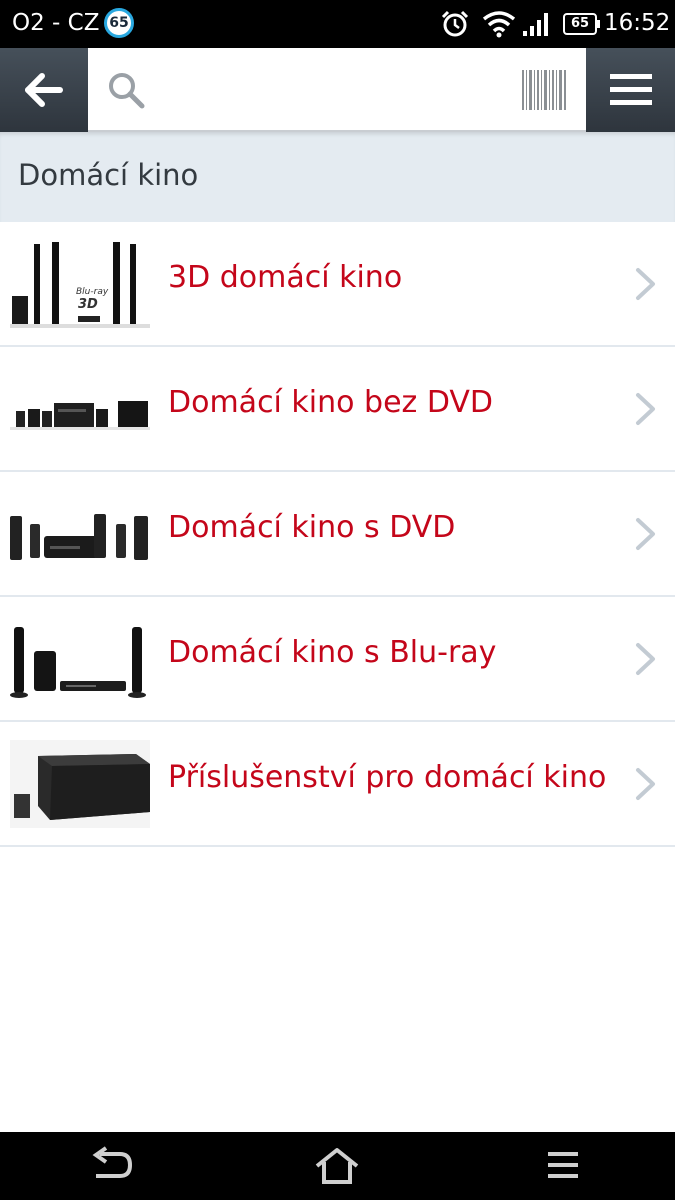 The image size is (675, 1200). Describe the element at coordinates (80, 659) in the screenshot. I see `home-theater-bluray-thumbnail` at that location.